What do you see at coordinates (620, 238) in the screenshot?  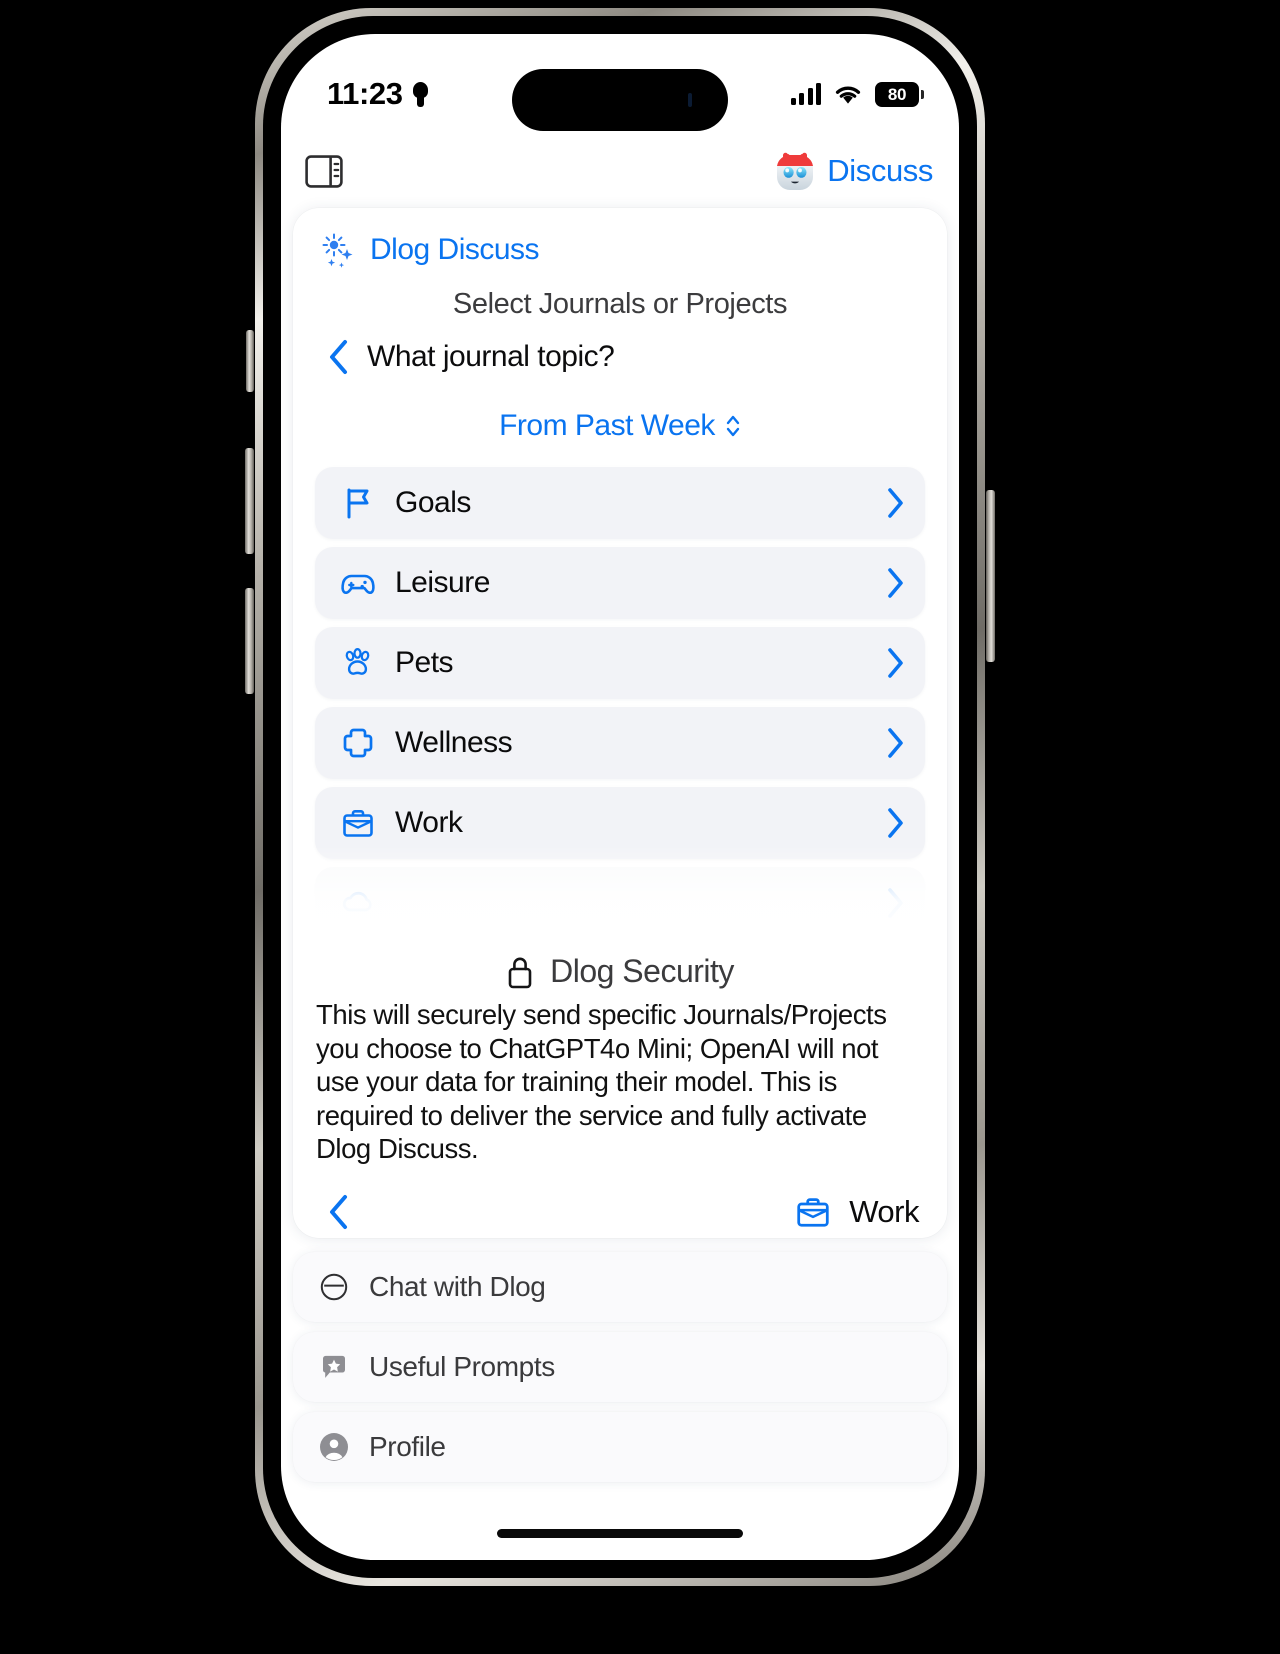 I see `card-header: Dlog Discuss` at bounding box center [620, 238].